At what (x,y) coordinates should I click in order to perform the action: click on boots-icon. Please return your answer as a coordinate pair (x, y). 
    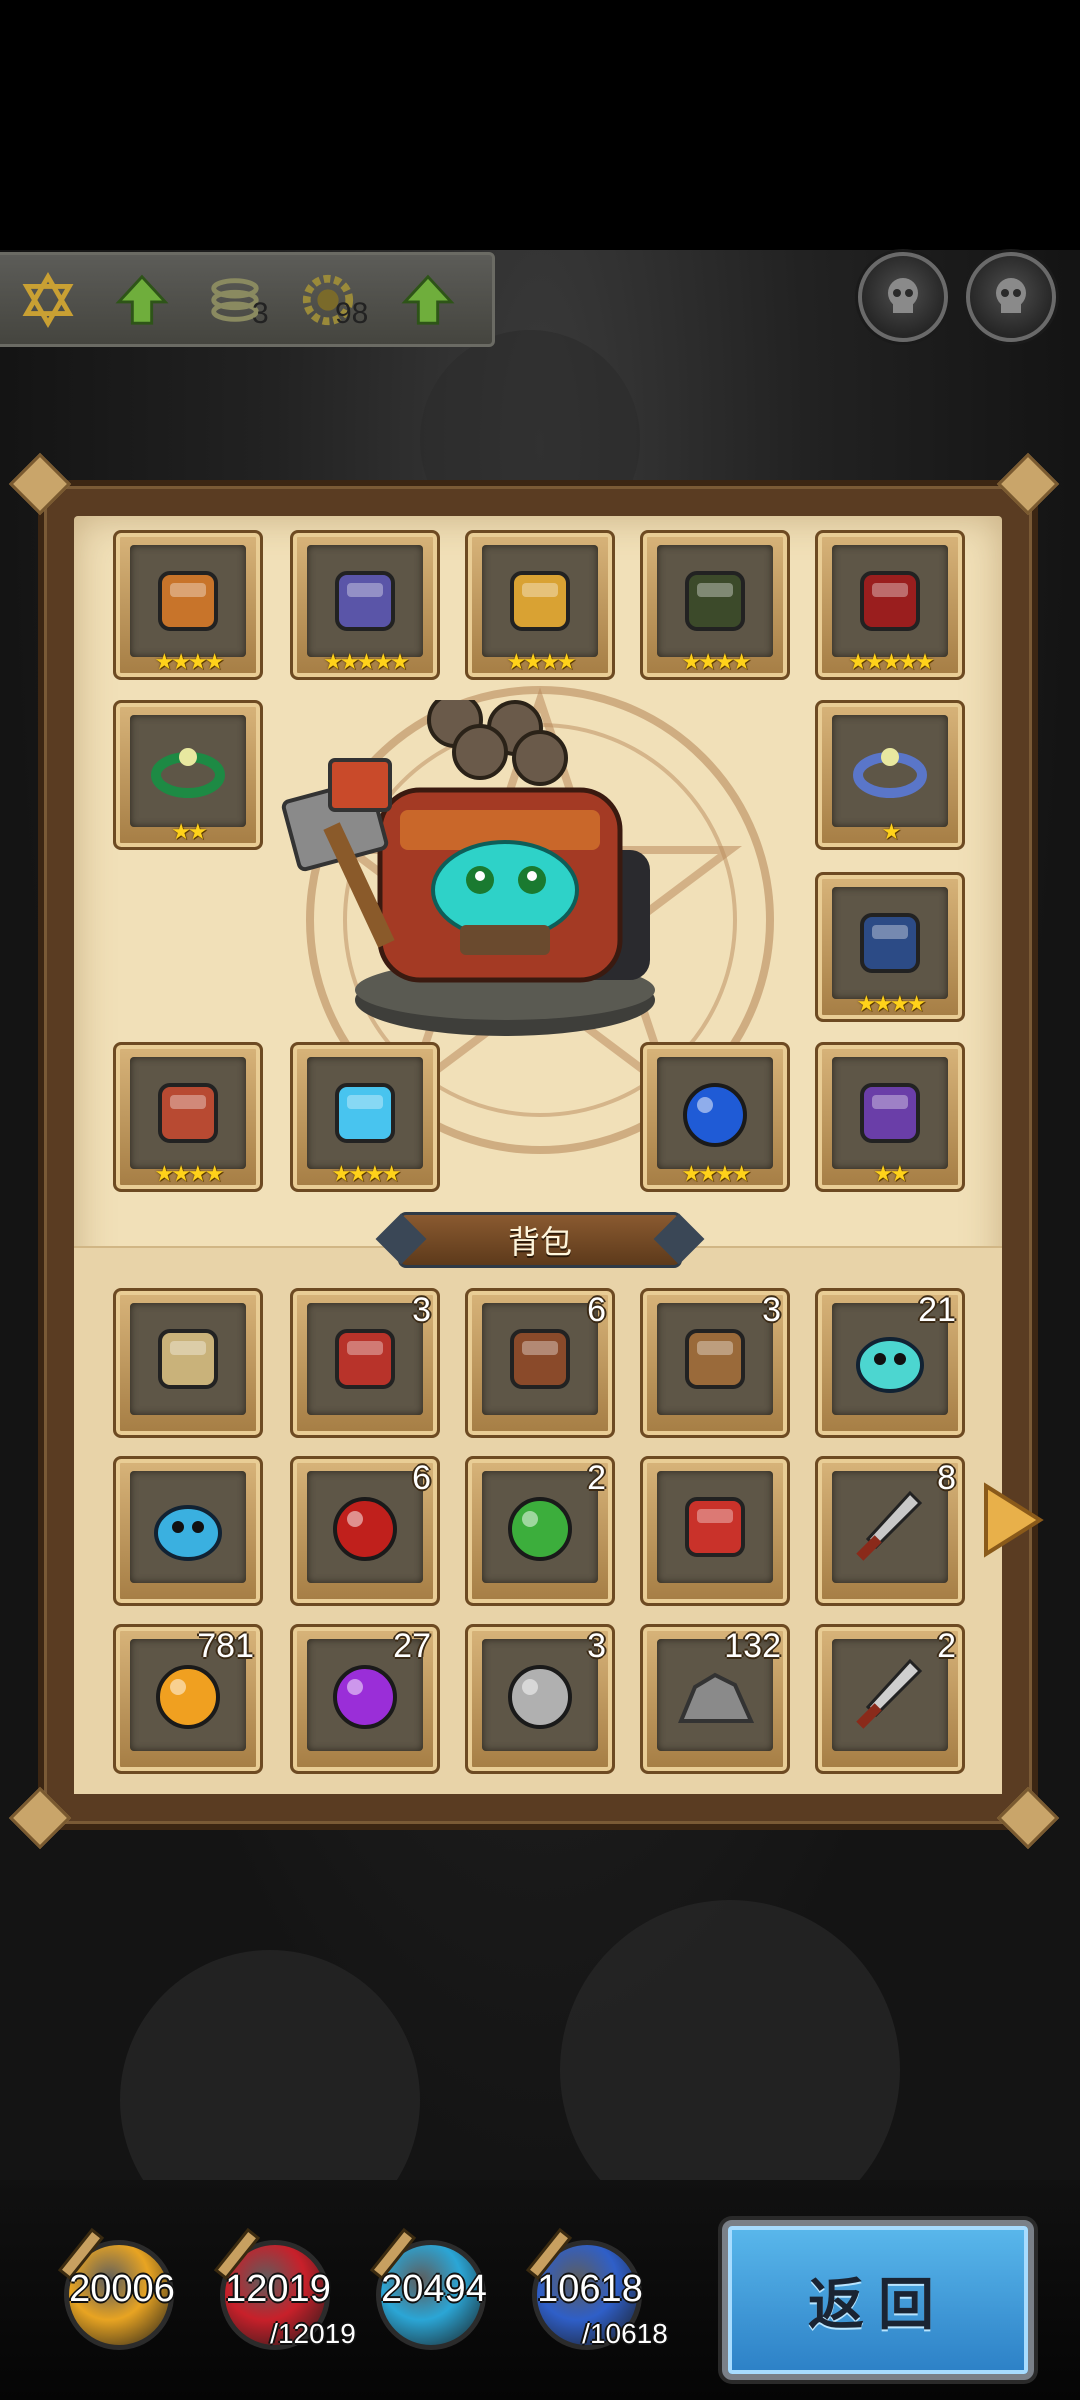
    Looking at the image, I should click on (890, 1113).